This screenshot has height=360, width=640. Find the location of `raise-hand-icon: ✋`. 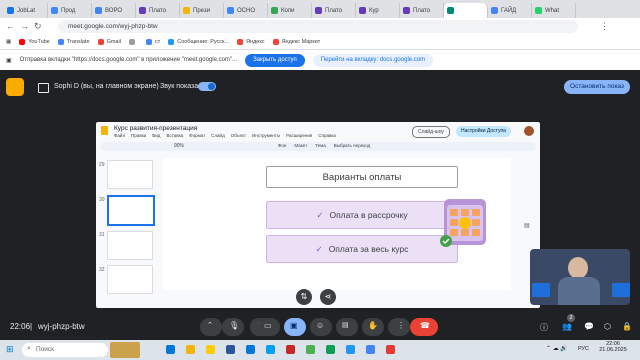

raise-hand-icon: ✋ is located at coordinates (373, 327).